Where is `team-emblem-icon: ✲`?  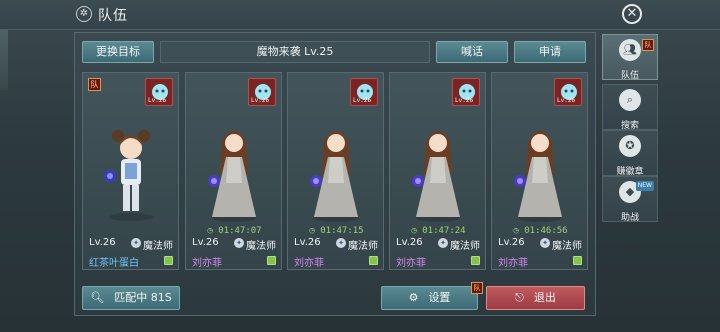
team-emblem-icon: ✲ is located at coordinates (84, 14).